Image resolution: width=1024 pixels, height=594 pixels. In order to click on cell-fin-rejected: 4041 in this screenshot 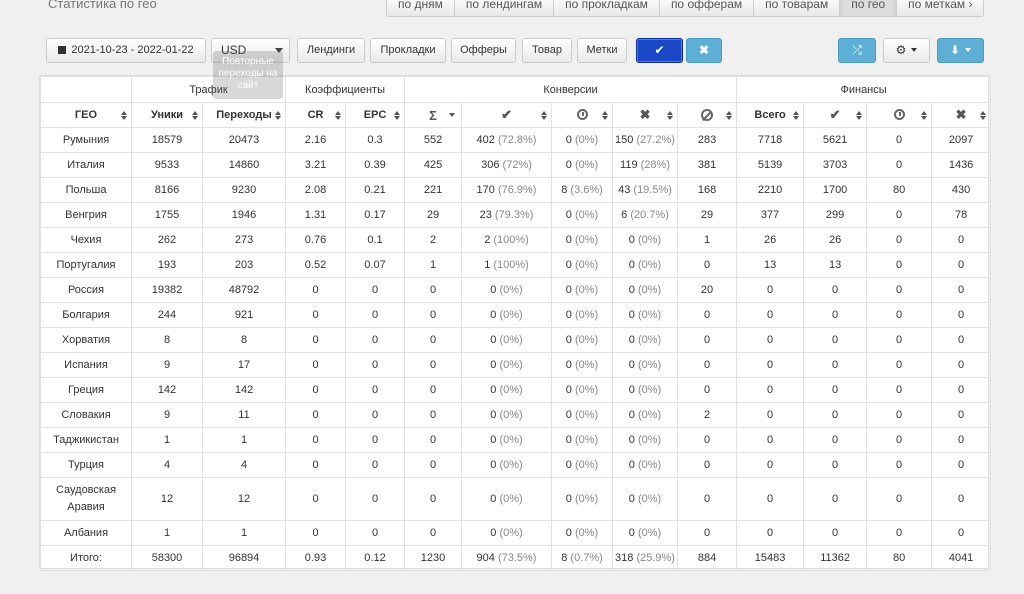, I will do `click(961, 558)`.